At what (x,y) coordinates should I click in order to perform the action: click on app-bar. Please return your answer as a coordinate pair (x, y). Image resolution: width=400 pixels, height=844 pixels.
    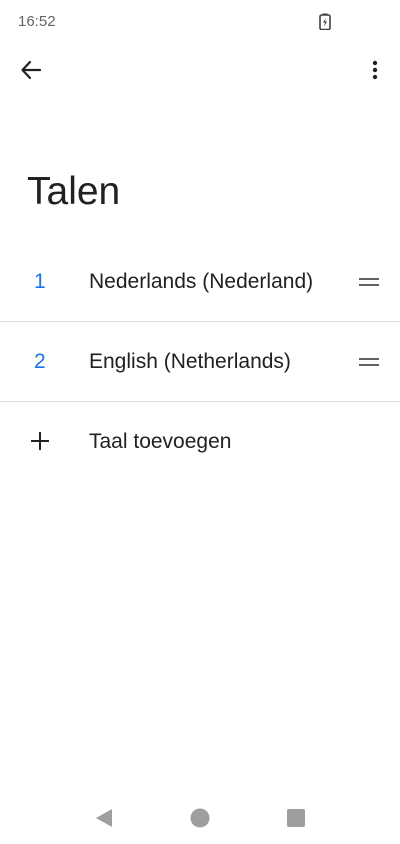
    Looking at the image, I should click on (200, 74).